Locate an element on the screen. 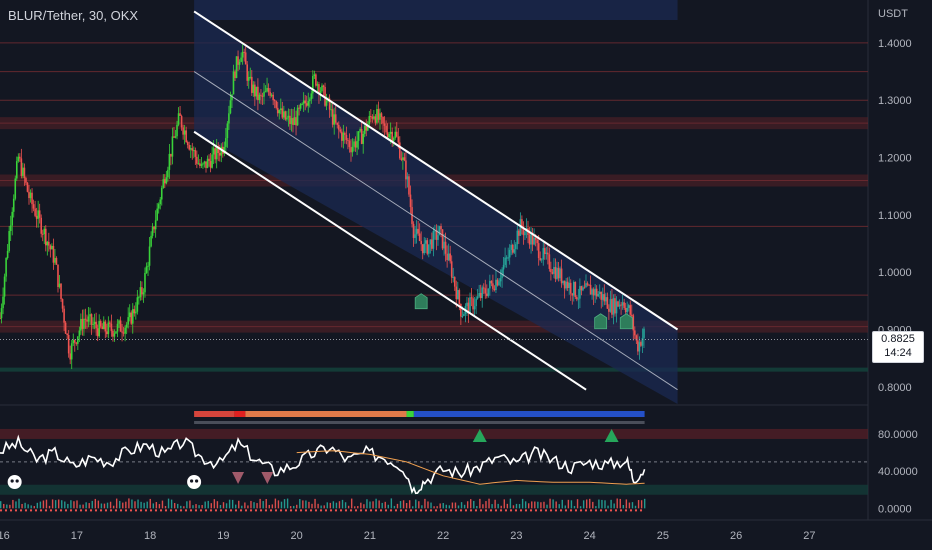 The width and height of the screenshot is (932, 550). panda-icon-eye is located at coordinates (12, 481).